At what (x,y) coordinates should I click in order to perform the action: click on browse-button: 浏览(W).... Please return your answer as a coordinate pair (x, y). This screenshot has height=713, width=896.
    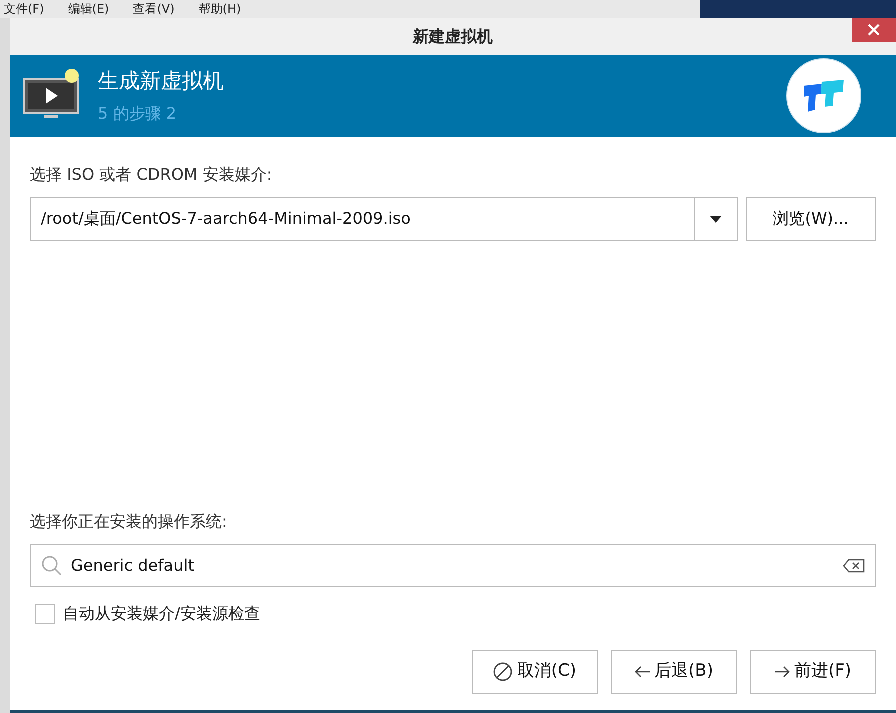
    Looking at the image, I should click on (811, 219).